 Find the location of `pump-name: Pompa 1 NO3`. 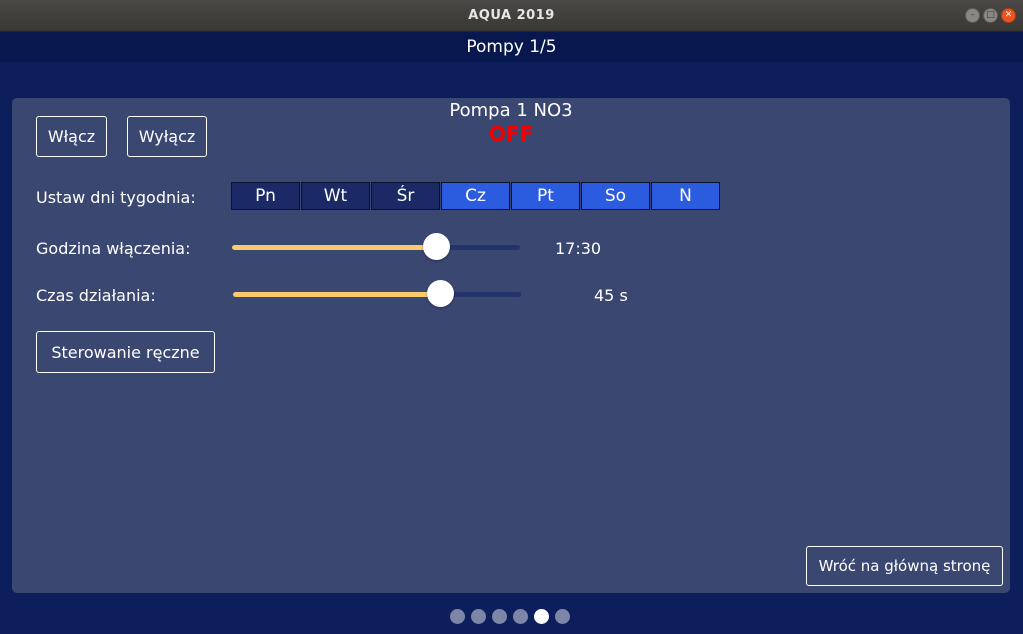

pump-name: Pompa 1 NO3 is located at coordinates (511, 110).